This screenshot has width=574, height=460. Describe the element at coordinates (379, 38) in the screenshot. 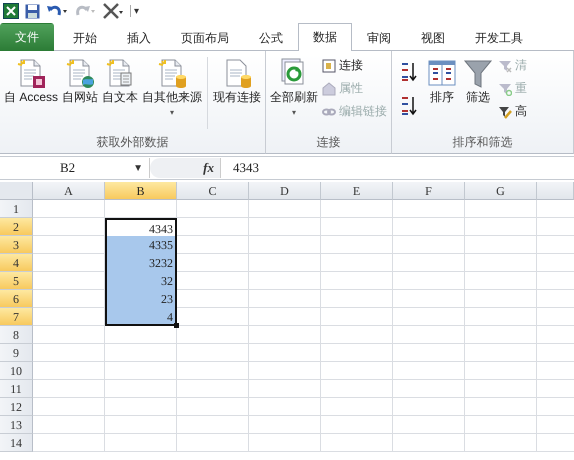

I see `ribbon-tab: 审阅` at that location.